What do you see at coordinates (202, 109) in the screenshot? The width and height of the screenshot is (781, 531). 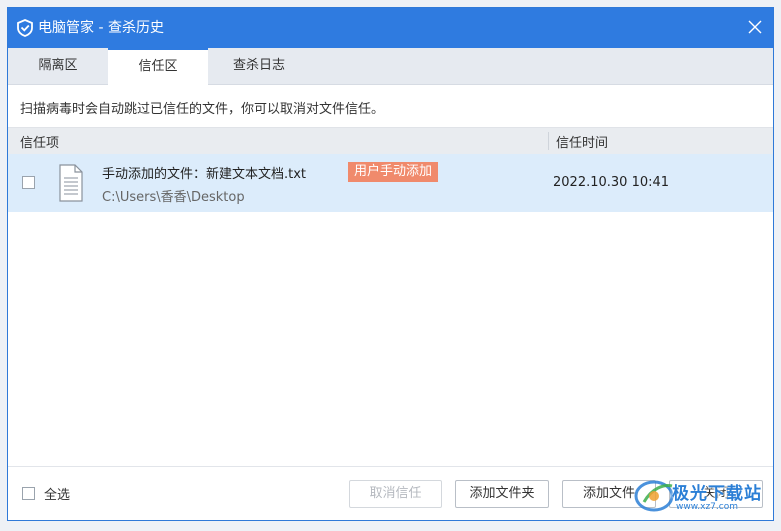 I see `info-text: 扫描病毒时会自动跳过已信任的文件，你可以取消对文件信任。` at bounding box center [202, 109].